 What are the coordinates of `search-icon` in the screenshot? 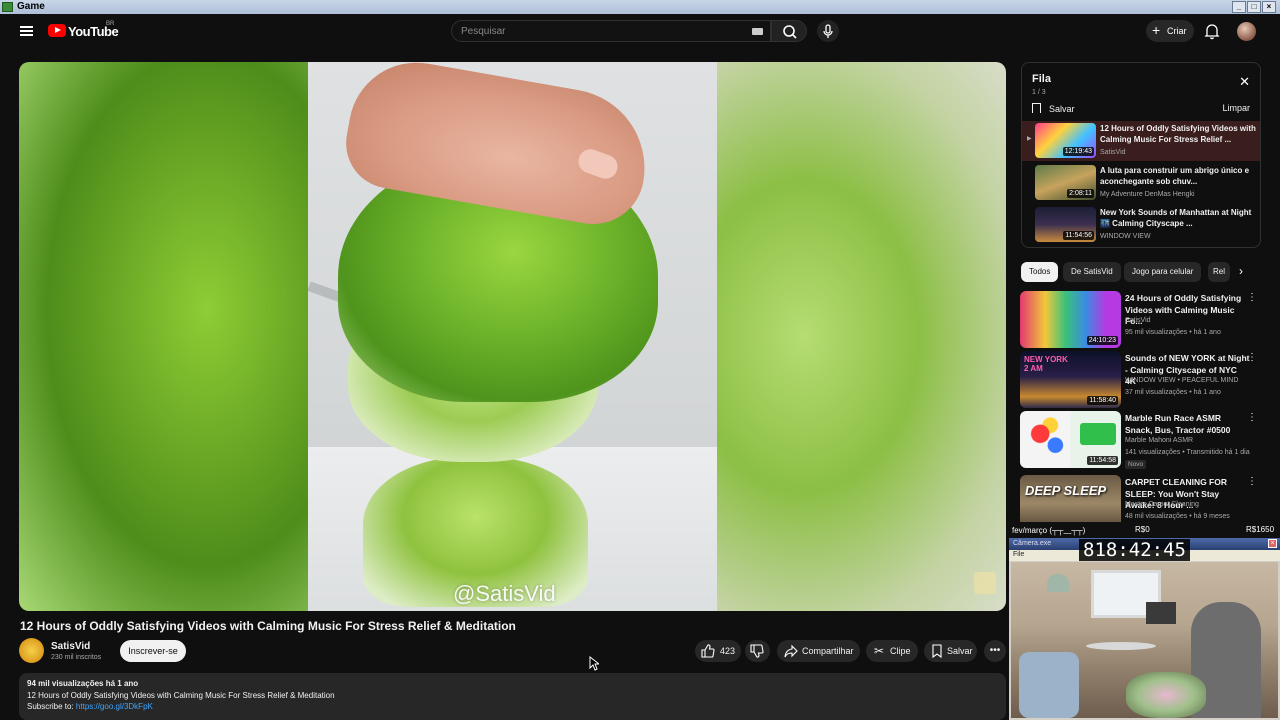 It's located at (790, 32).